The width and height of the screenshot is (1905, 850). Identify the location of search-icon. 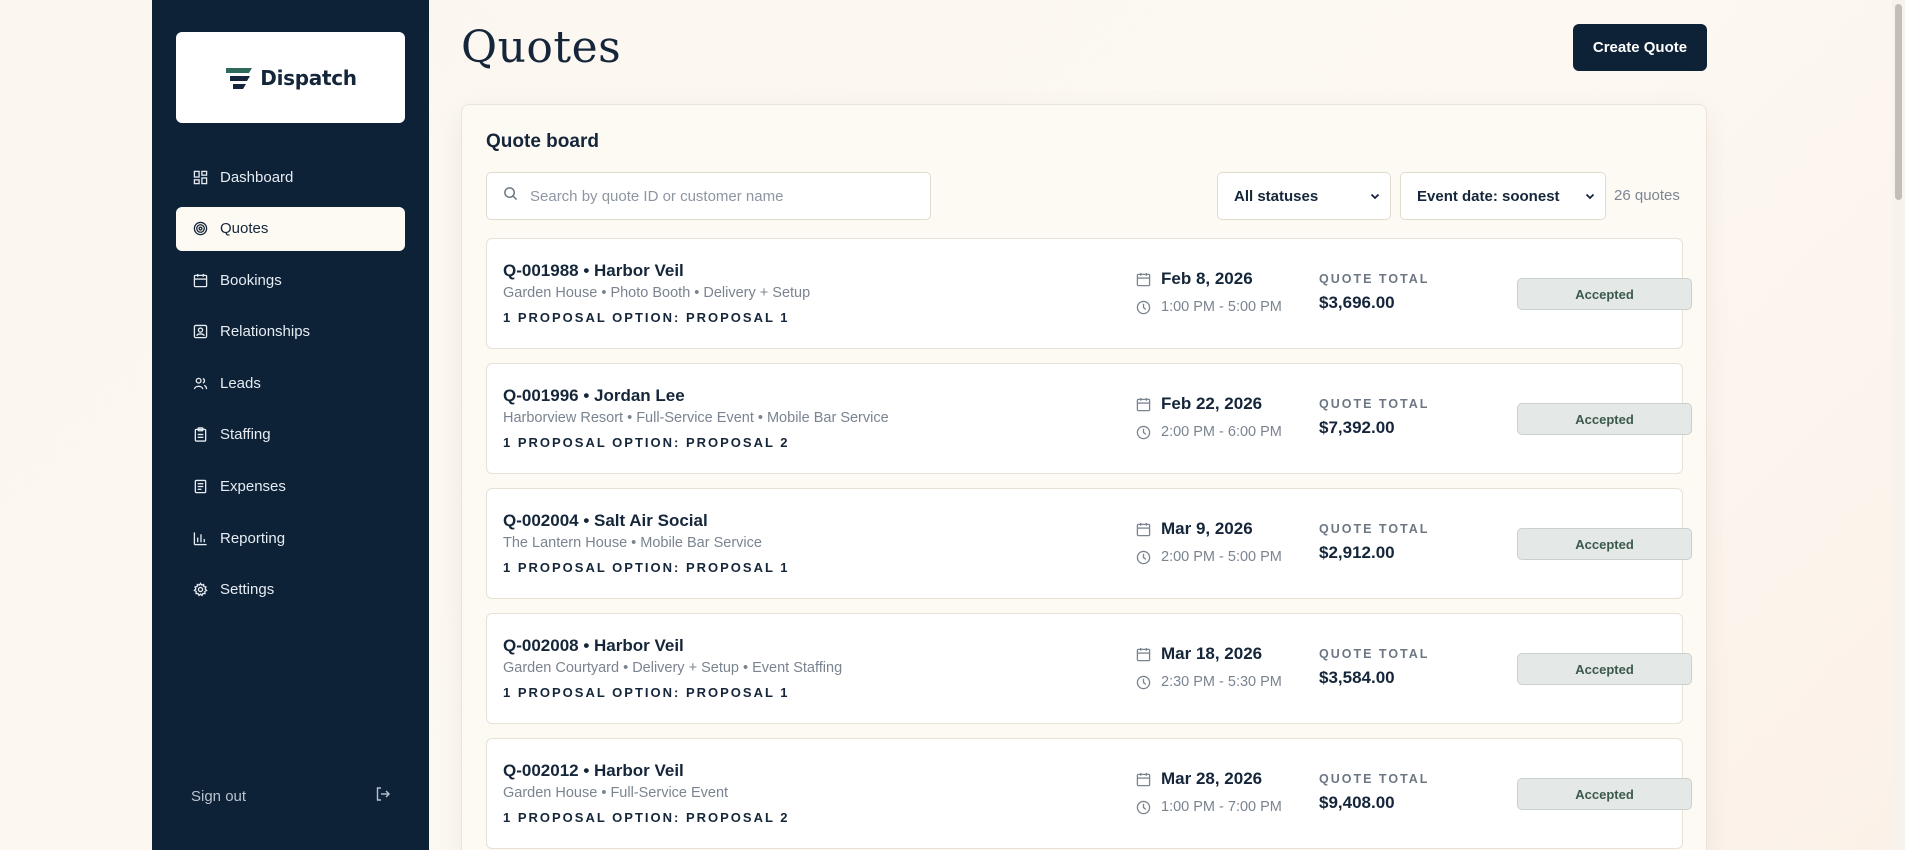
(510, 196).